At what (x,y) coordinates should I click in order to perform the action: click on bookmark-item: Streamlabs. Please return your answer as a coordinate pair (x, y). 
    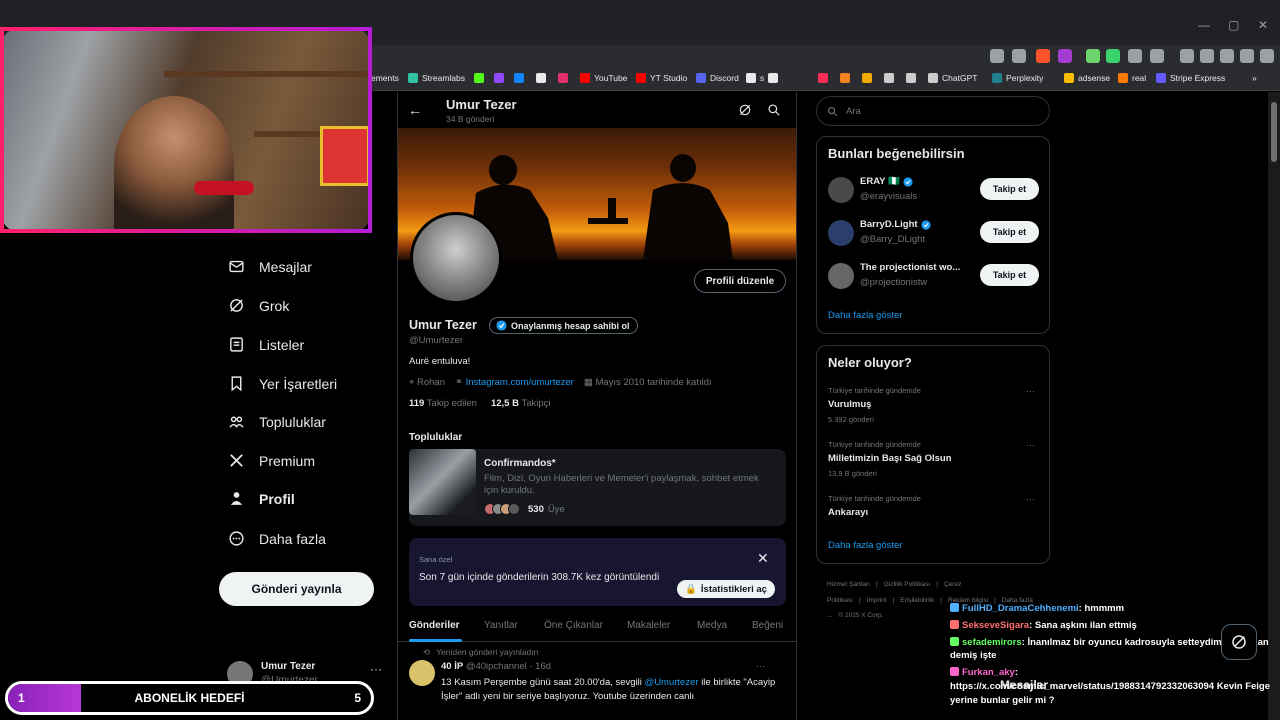
    Looking at the image, I should click on (436, 78).